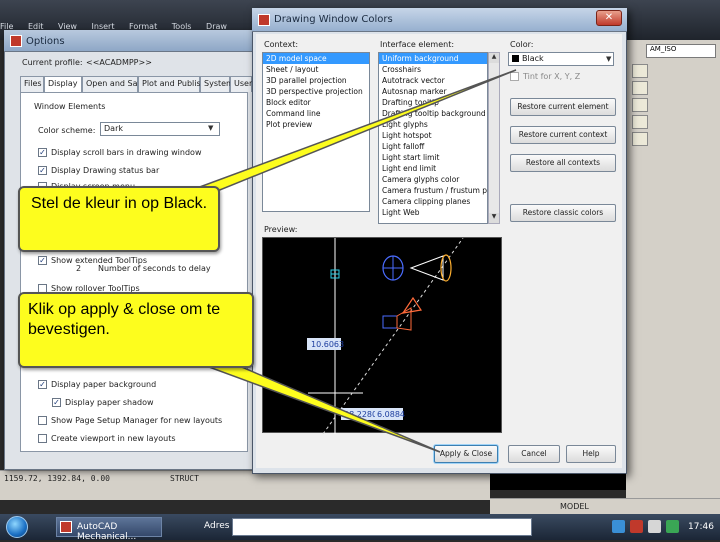 Image resolution: width=720 pixels, height=542 pixels. What do you see at coordinates (67, 130) in the screenshot?
I see `color-scheme-label: Color scheme:` at bounding box center [67, 130].